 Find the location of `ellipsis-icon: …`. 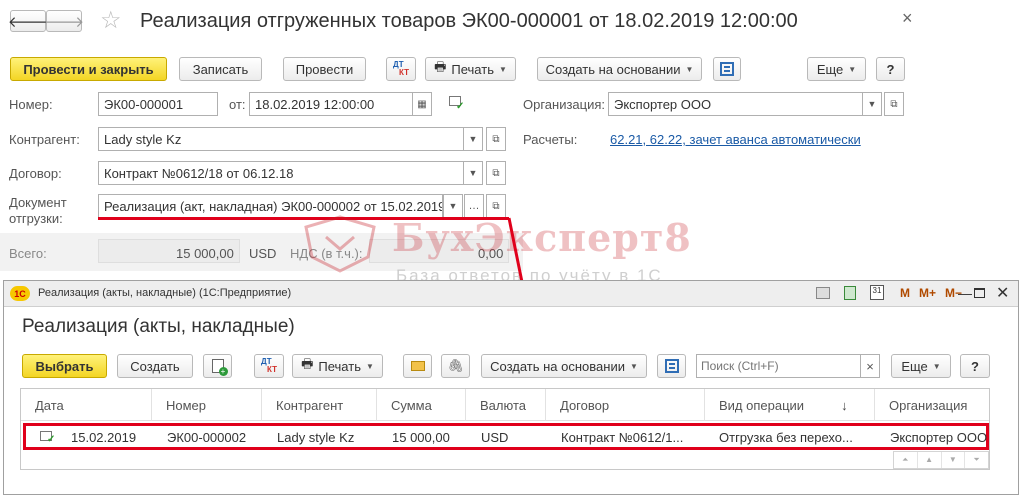

ellipsis-icon: … is located at coordinates (474, 206).